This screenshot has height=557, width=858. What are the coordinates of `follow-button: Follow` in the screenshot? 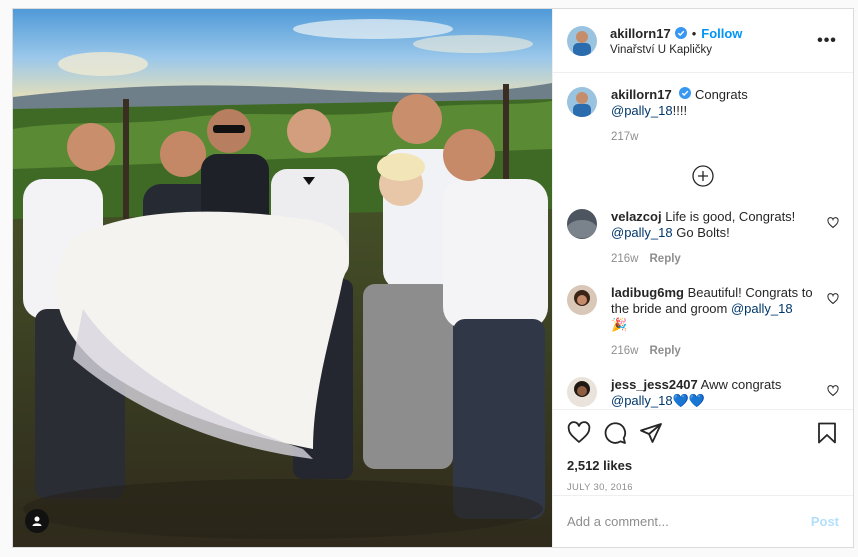 It's located at (721, 33).